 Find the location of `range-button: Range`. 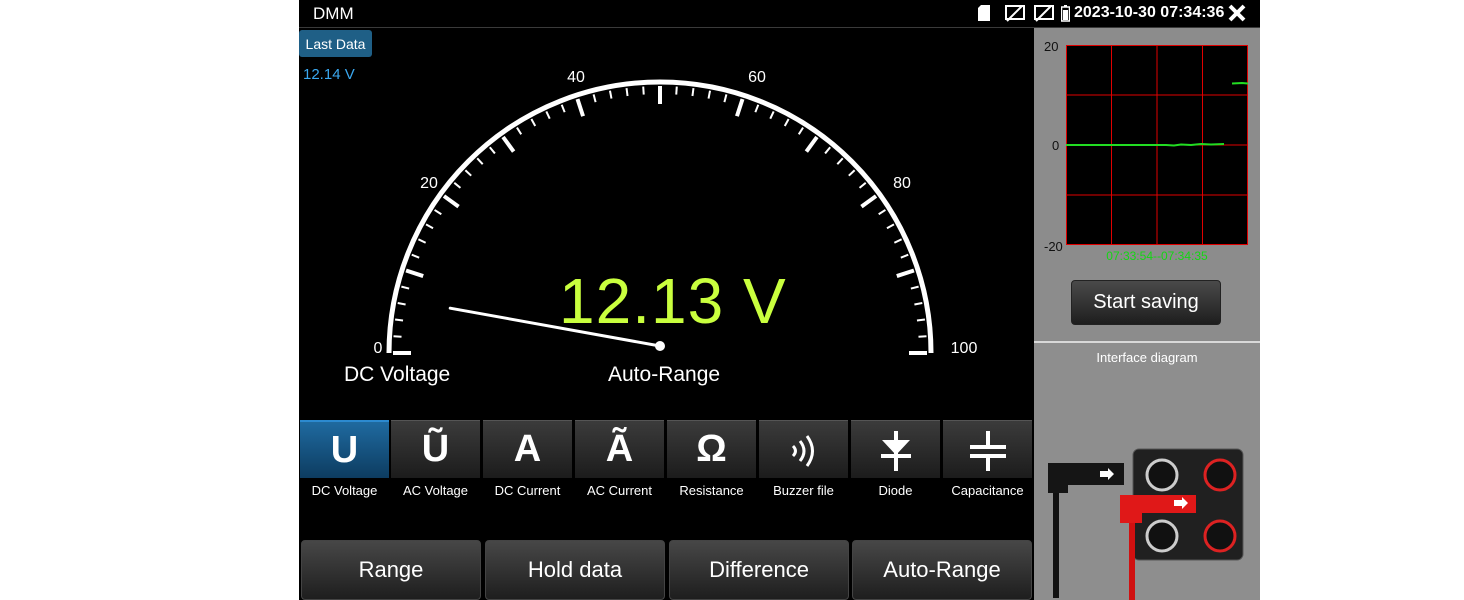

range-button: Range is located at coordinates (391, 570).